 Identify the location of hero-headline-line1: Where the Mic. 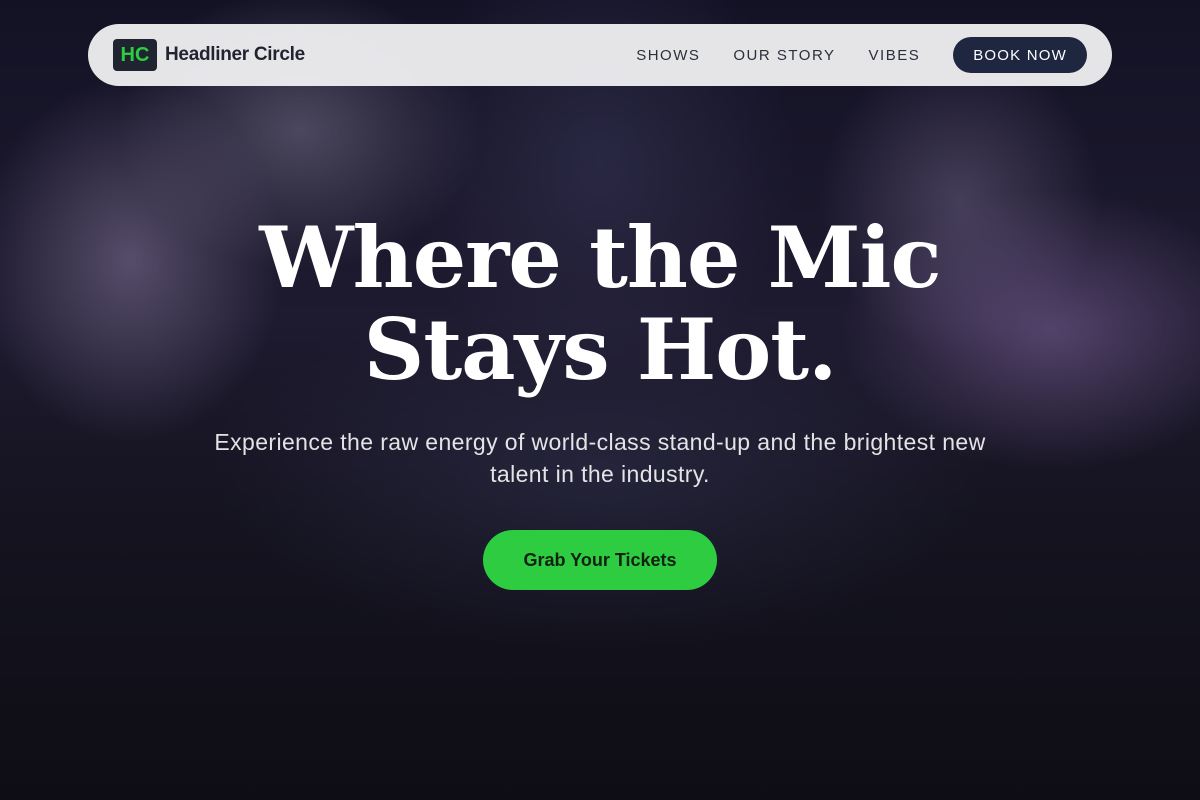
(600, 257).